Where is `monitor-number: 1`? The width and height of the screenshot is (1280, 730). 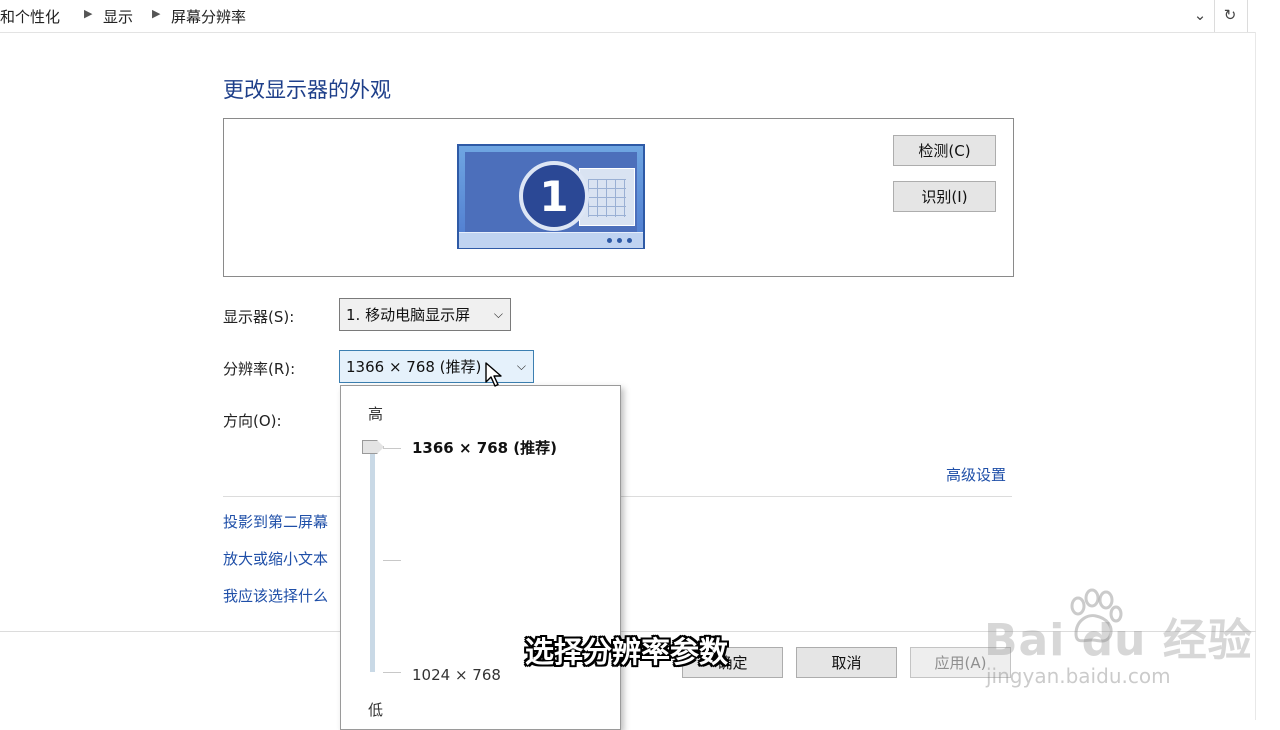
monitor-number: 1 is located at coordinates (554, 196).